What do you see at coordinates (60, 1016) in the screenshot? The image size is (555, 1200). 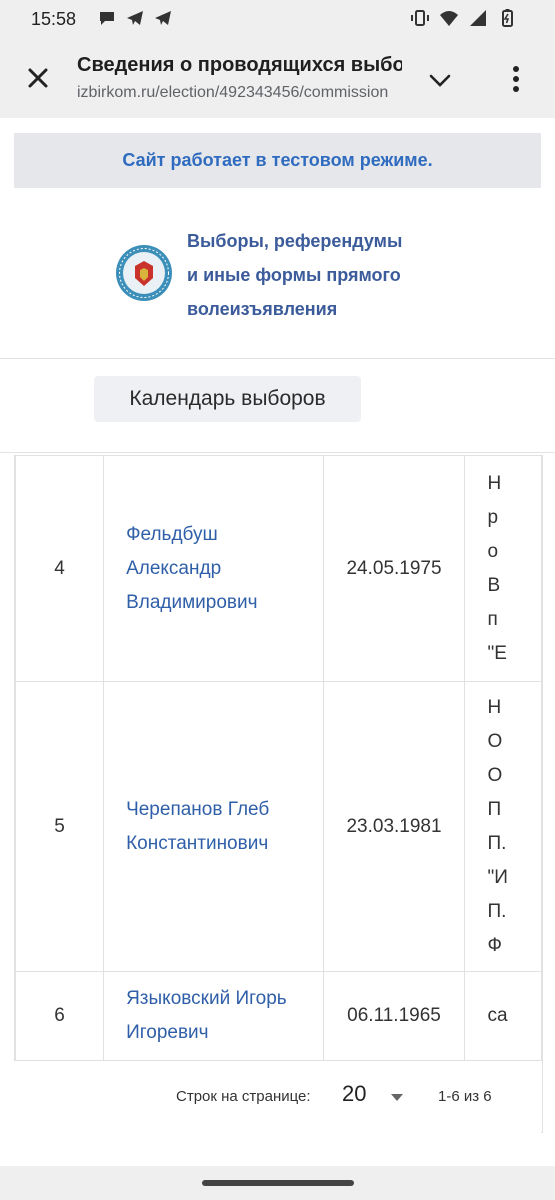 I see `row-number: 6` at bounding box center [60, 1016].